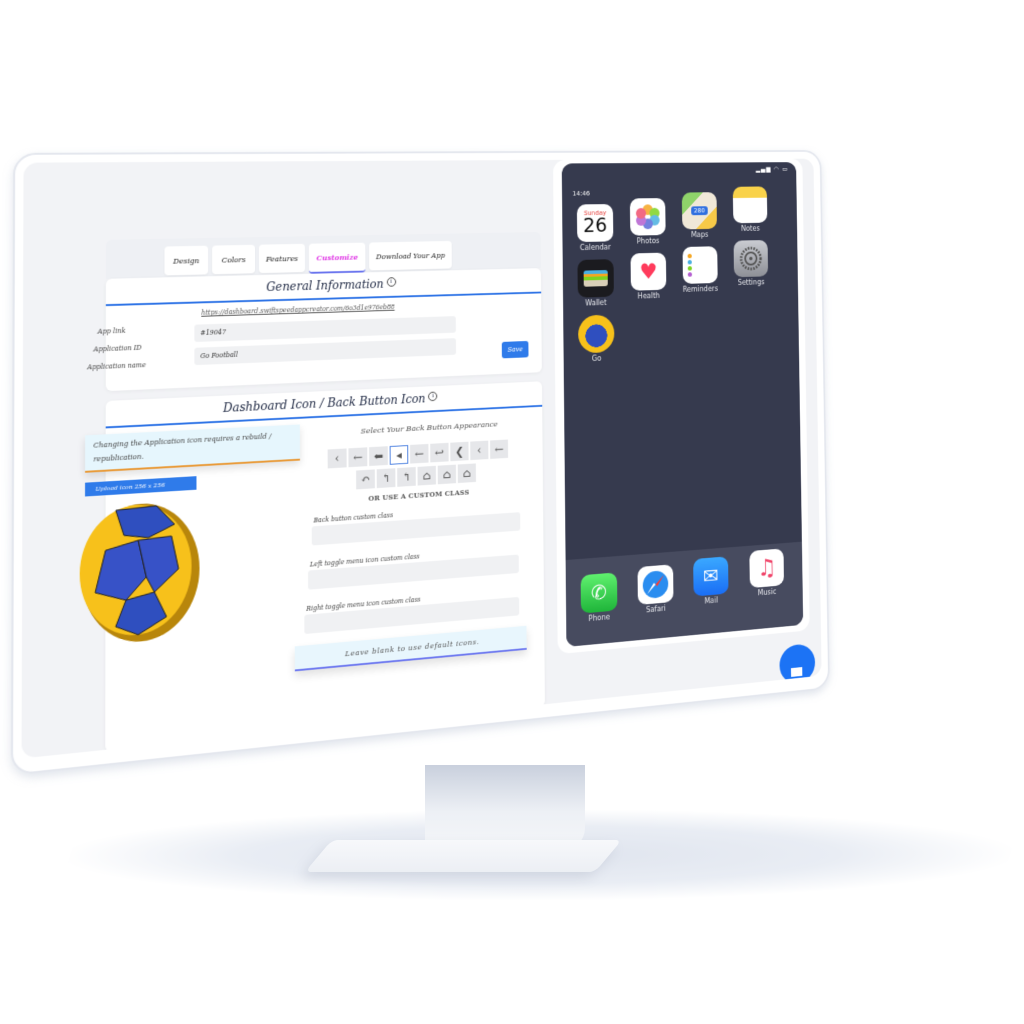  I want to click on reminders-icon, so click(700, 265).